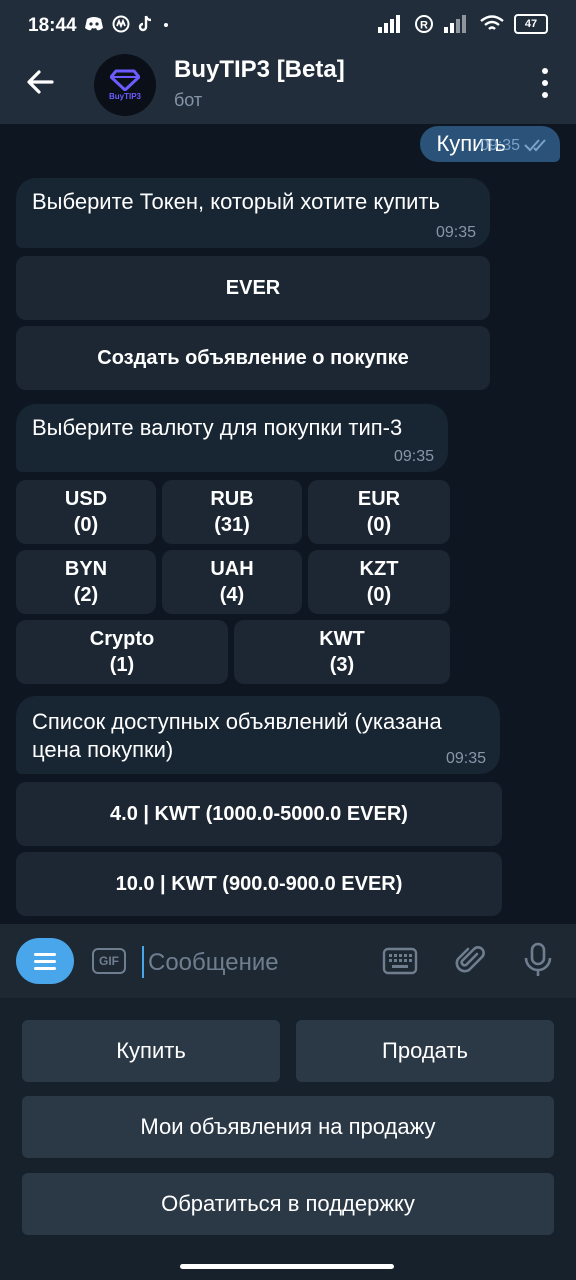 The width and height of the screenshot is (576, 1280). Describe the element at coordinates (86, 582) in the screenshot. I see `inline-button-currency-byn: BYN (2)` at that location.